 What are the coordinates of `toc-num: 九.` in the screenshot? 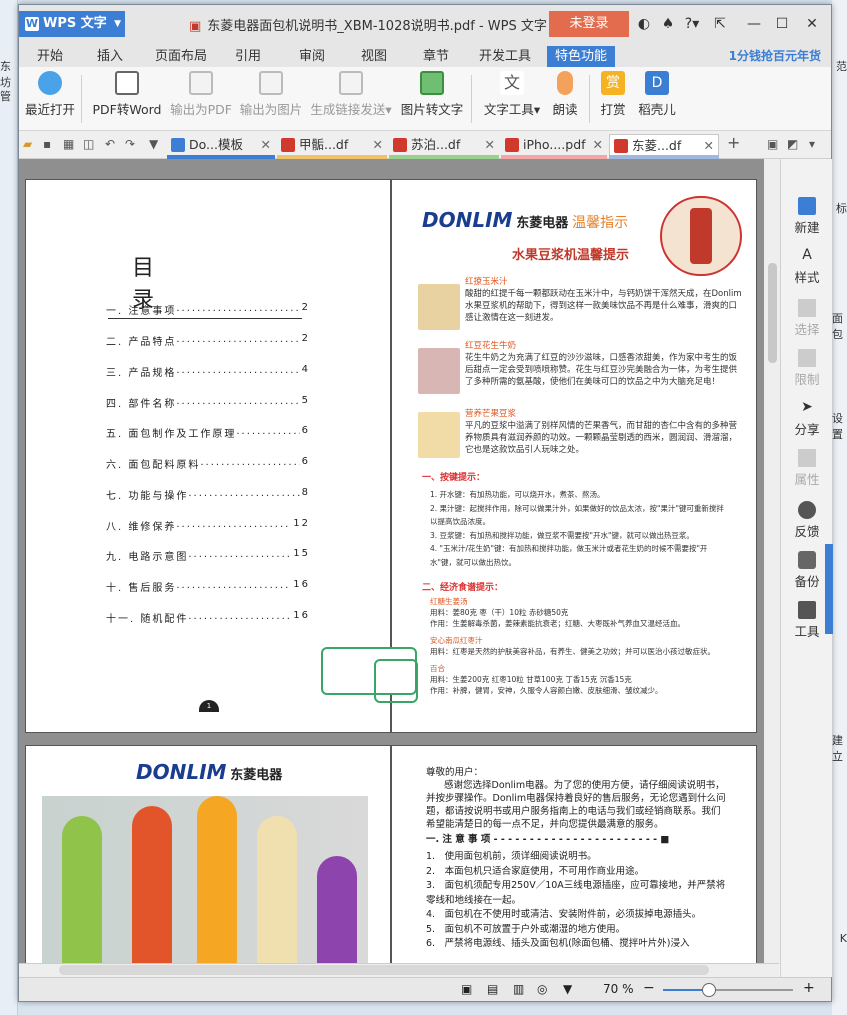 It's located at (115, 557).